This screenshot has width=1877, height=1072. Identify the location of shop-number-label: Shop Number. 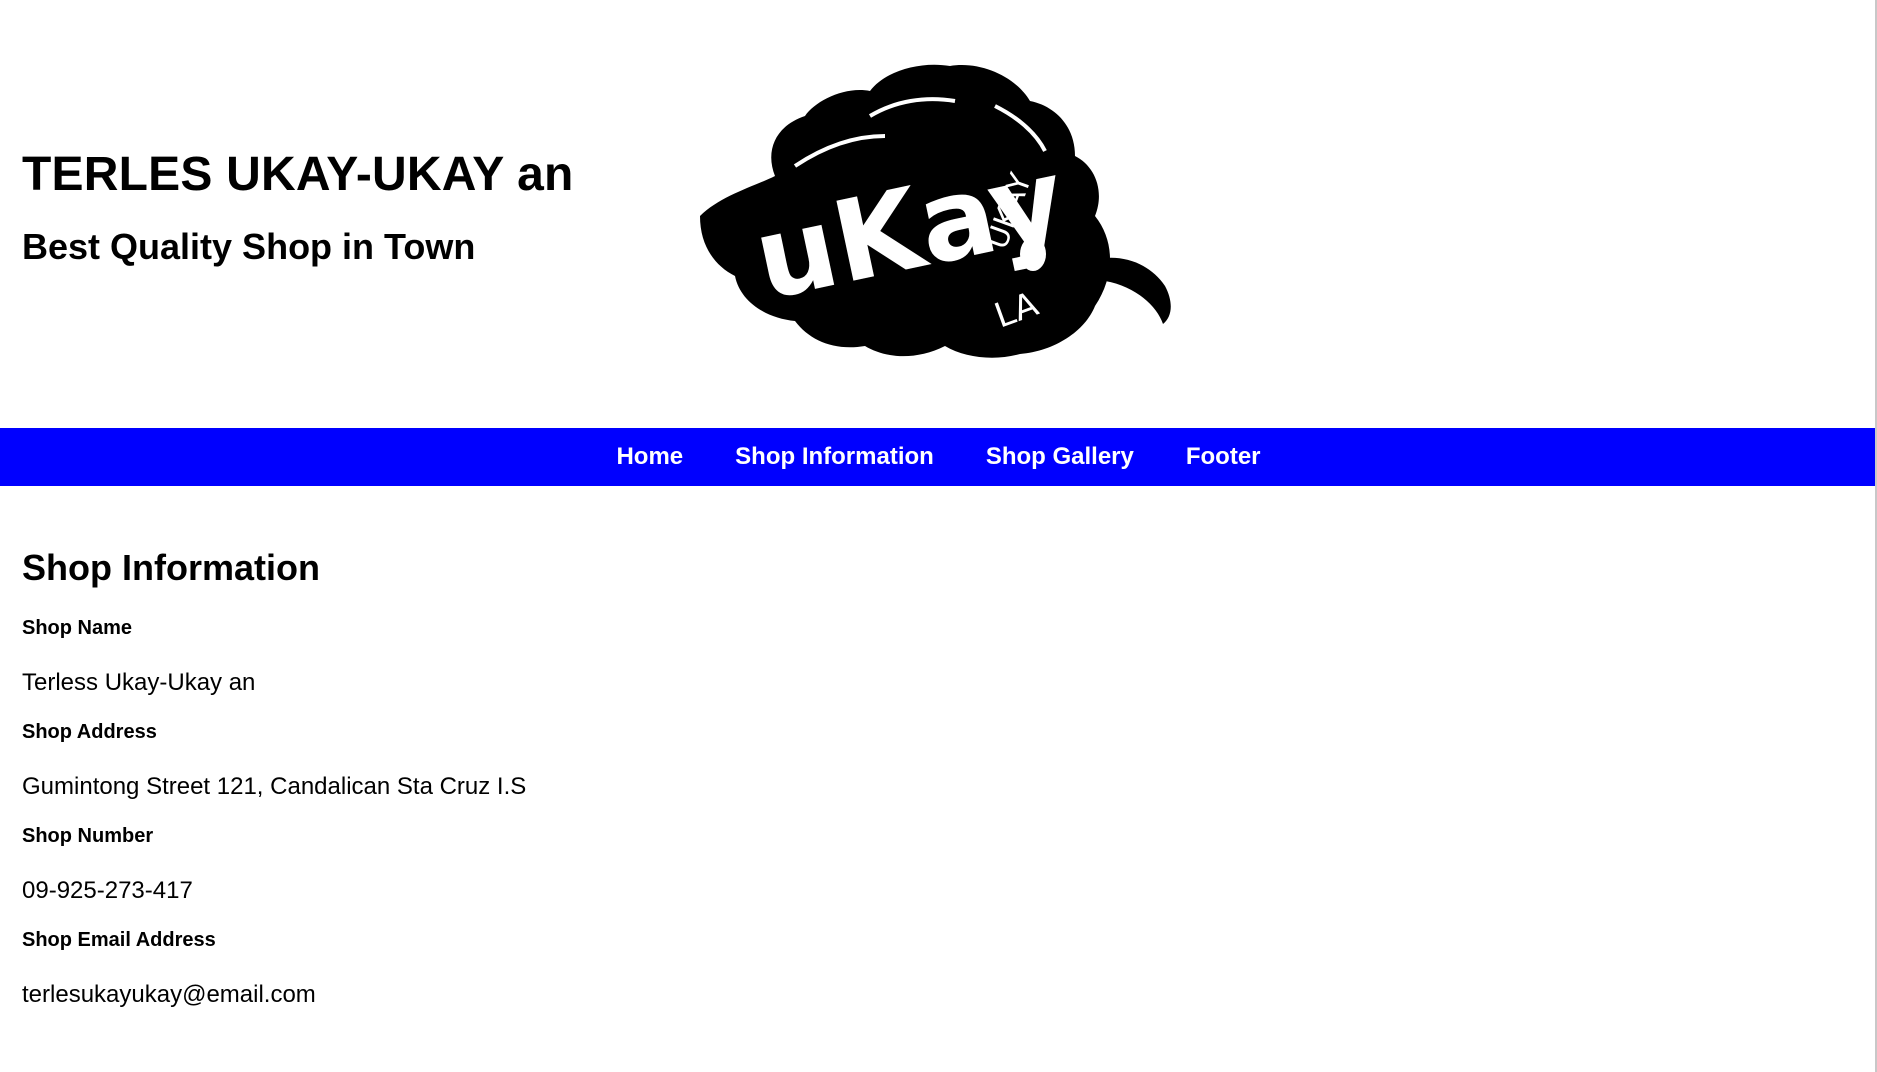
(88, 836).